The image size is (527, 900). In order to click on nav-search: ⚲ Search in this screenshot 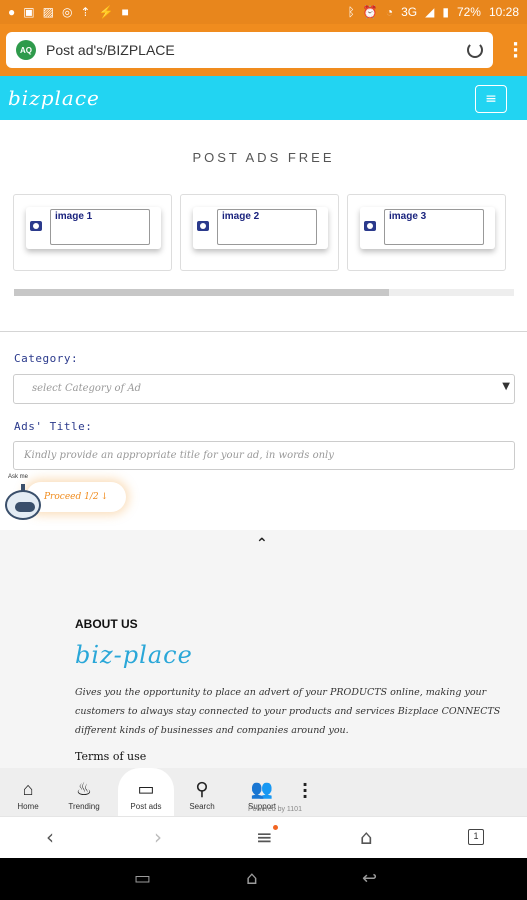, I will do `click(202, 792)`.